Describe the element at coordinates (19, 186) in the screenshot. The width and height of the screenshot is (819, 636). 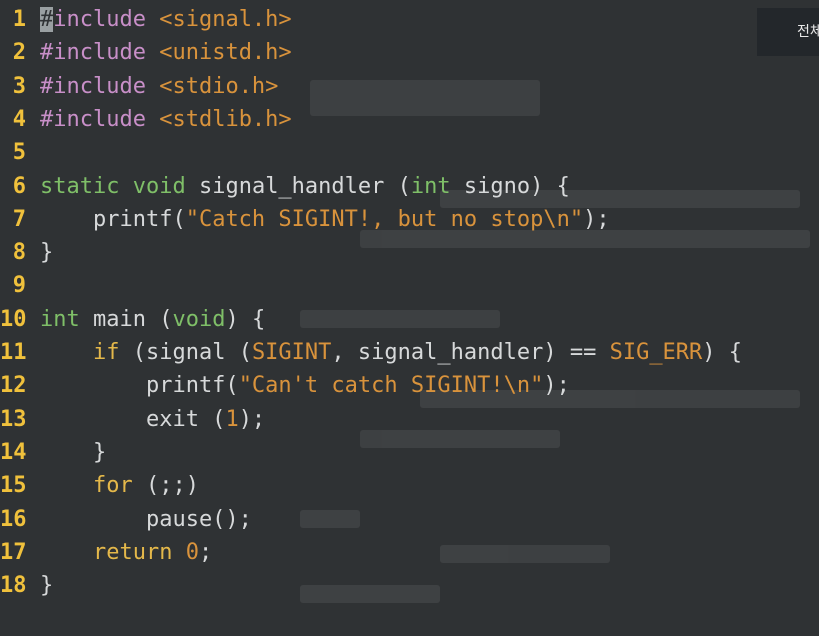
I see `line-number: 6` at that location.